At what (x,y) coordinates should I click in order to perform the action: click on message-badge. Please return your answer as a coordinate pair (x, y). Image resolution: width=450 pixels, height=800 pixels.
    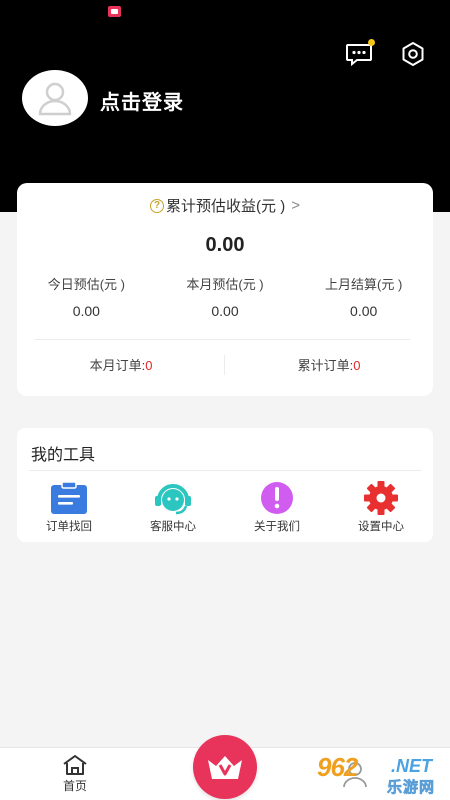
    Looking at the image, I should click on (371, 42).